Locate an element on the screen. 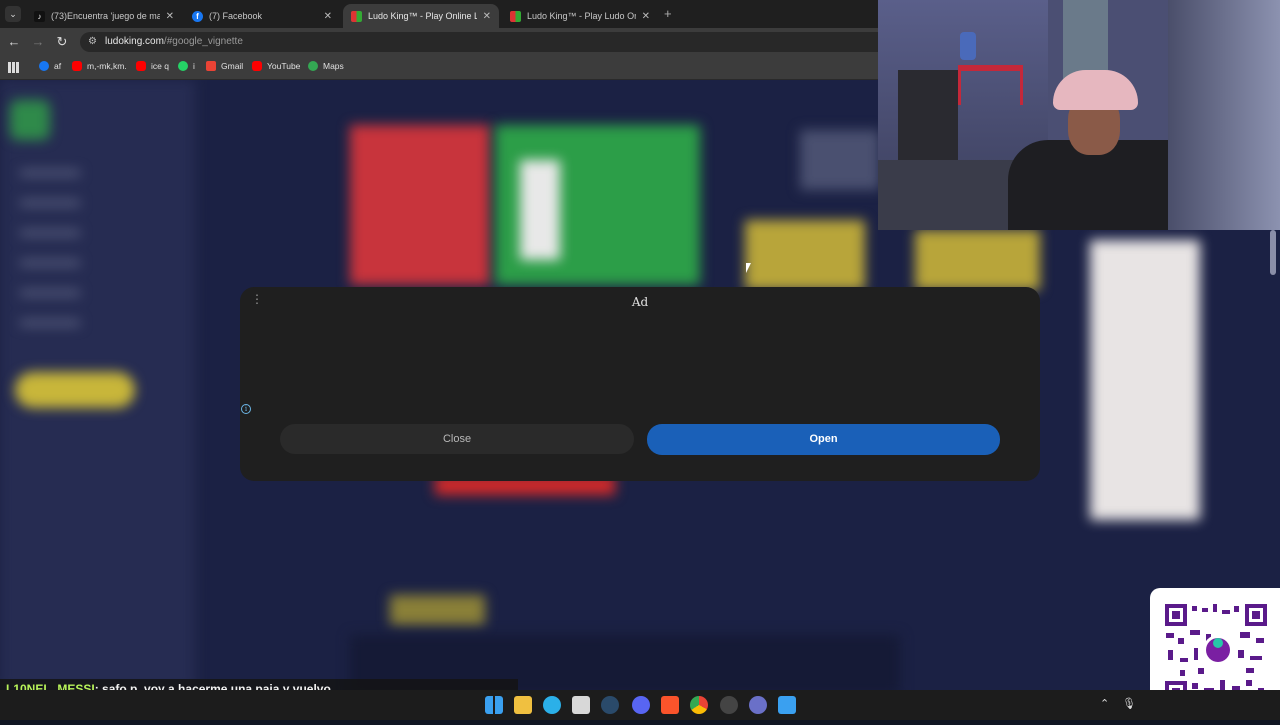 Image resolution: width=1280 pixels, height=725 pixels. red-table is located at coordinates (990, 85).